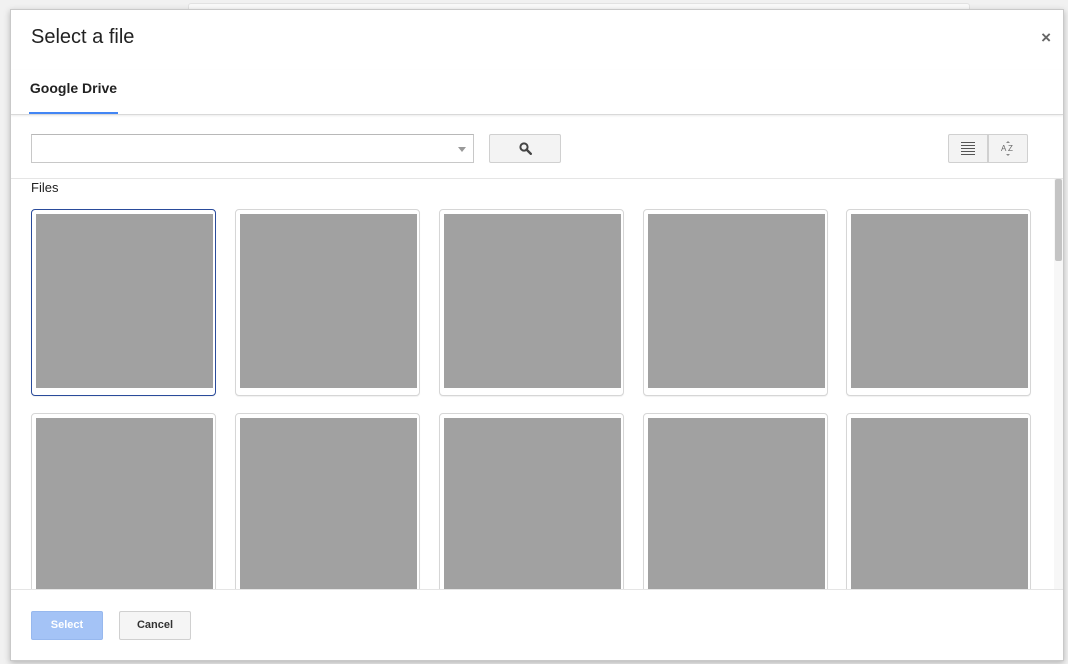 Image resolution: width=1068 pixels, height=664 pixels. What do you see at coordinates (1046, 38) in the screenshot?
I see `close-icon: ×` at bounding box center [1046, 38].